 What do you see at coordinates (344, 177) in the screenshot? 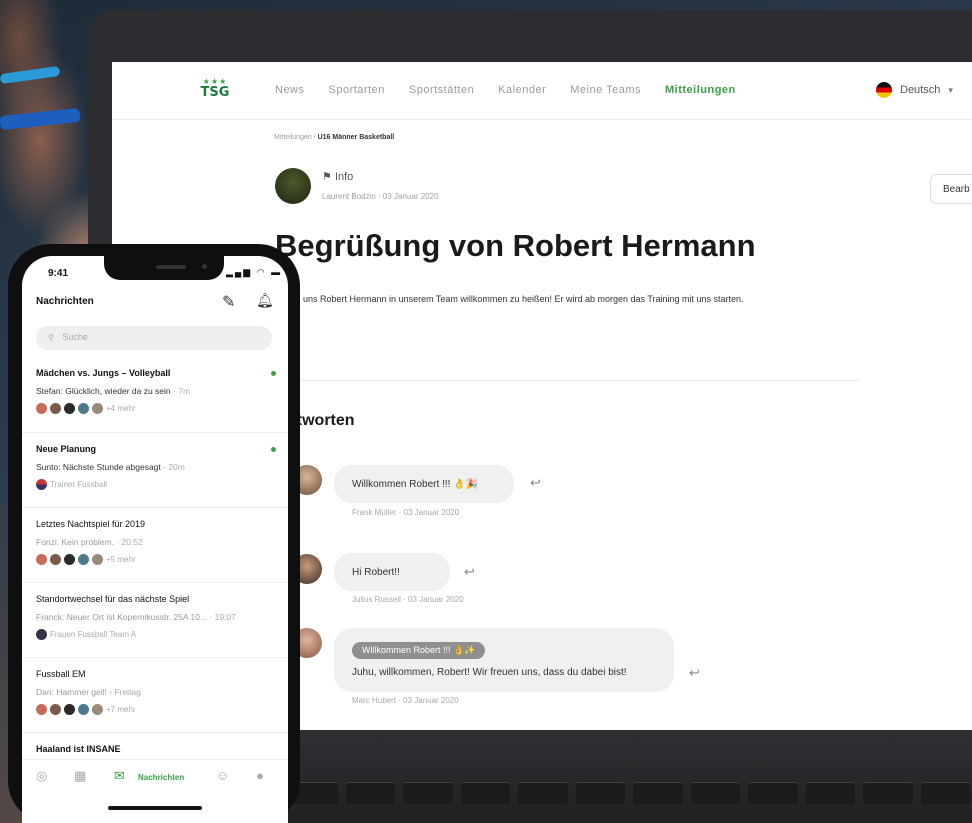
I see `post-tag-label: Info` at bounding box center [344, 177].